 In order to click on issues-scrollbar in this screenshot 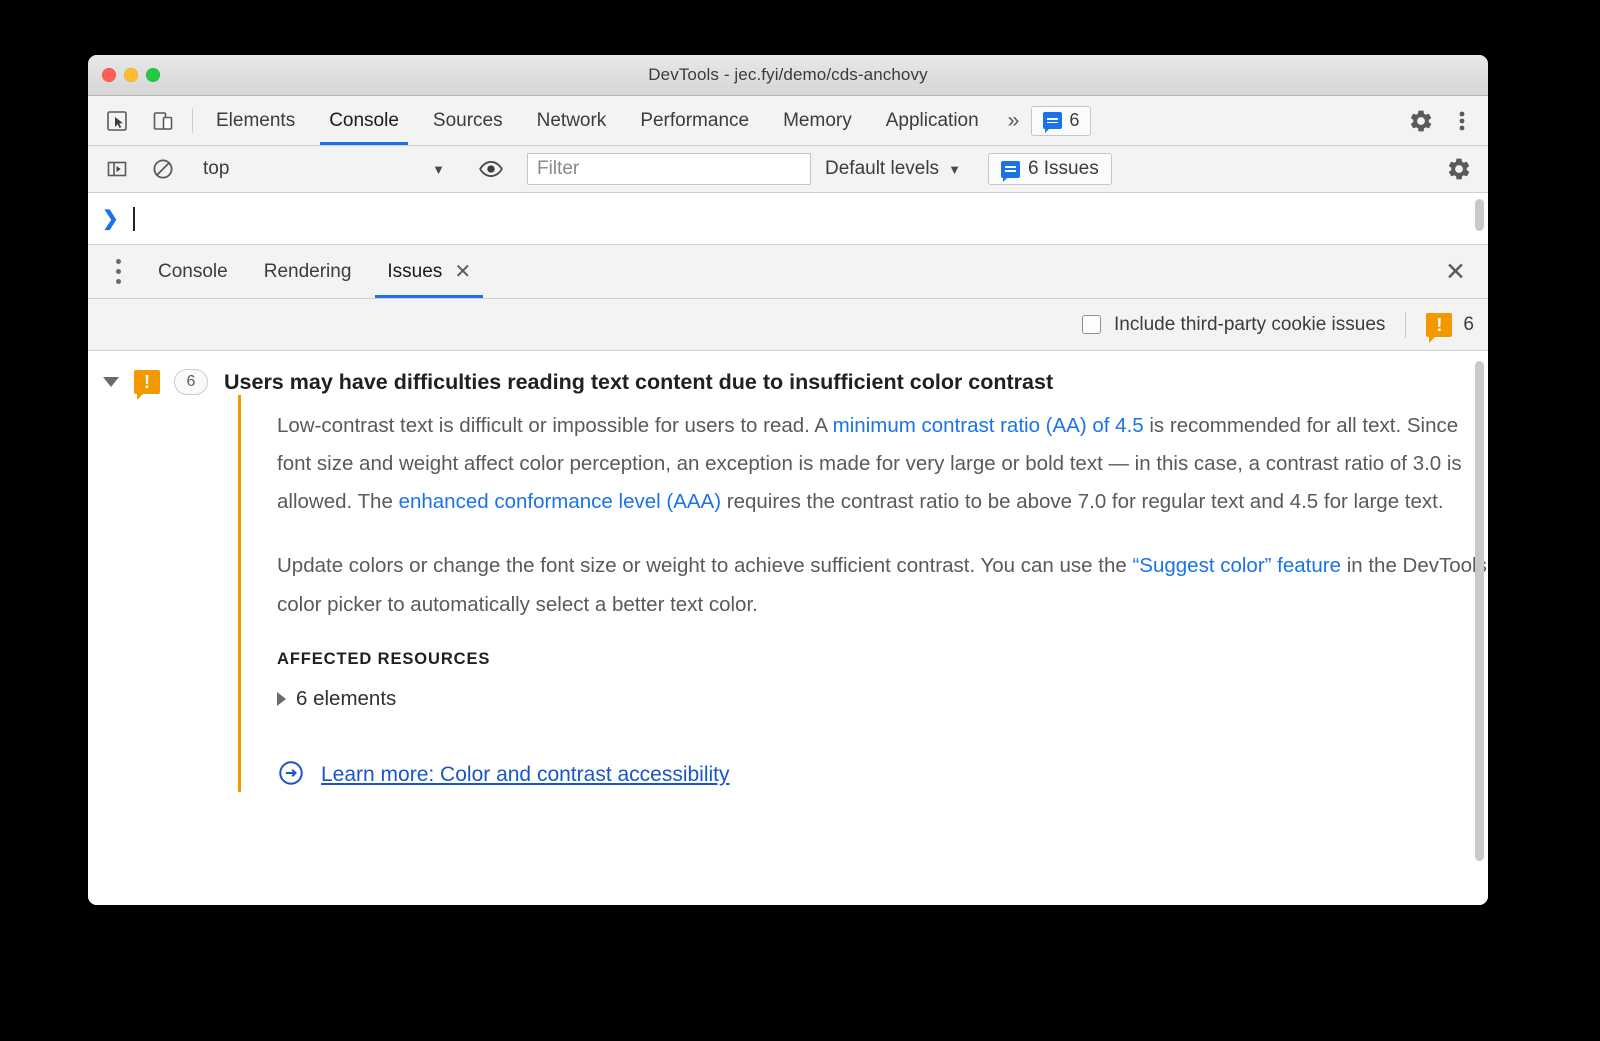, I will do `click(1479, 611)`.